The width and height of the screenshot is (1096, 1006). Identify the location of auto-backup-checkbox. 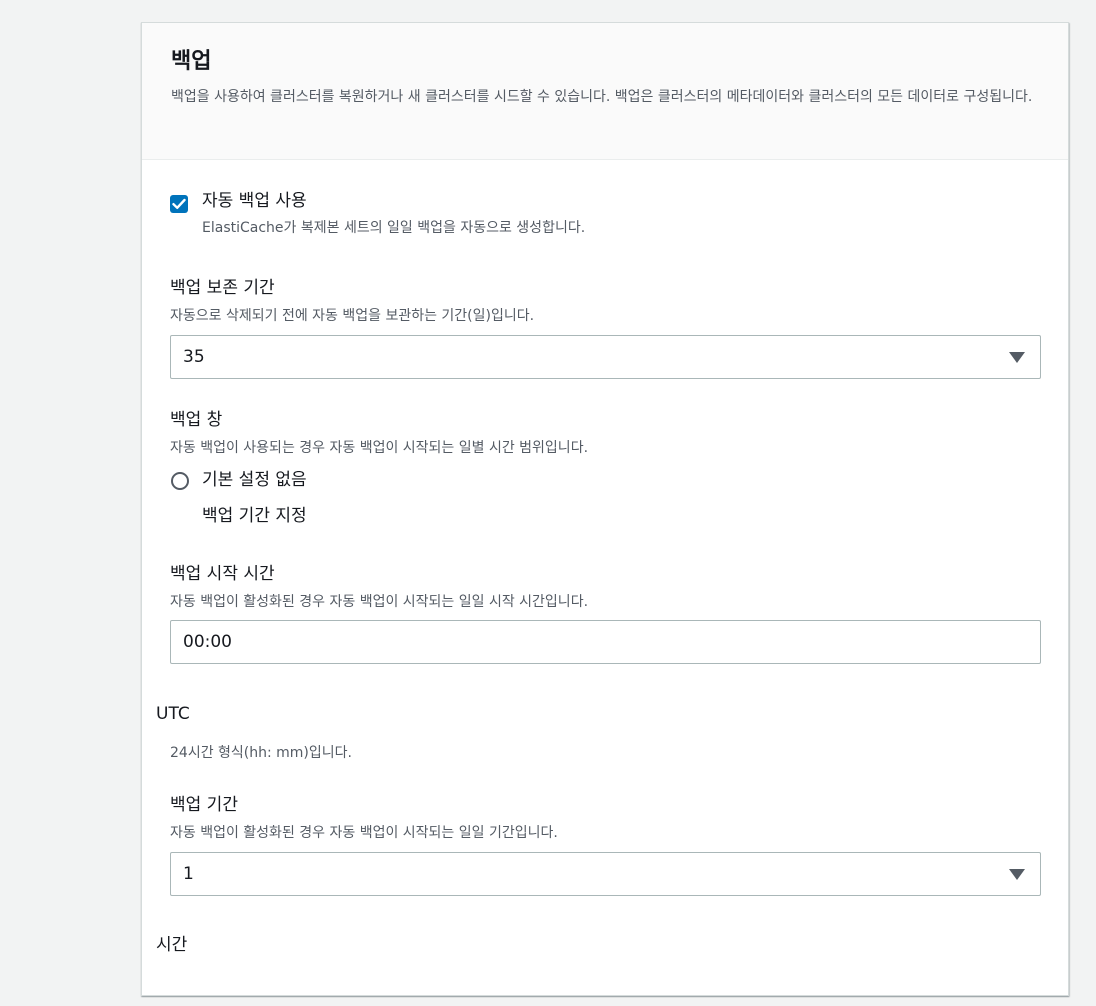
(179, 204).